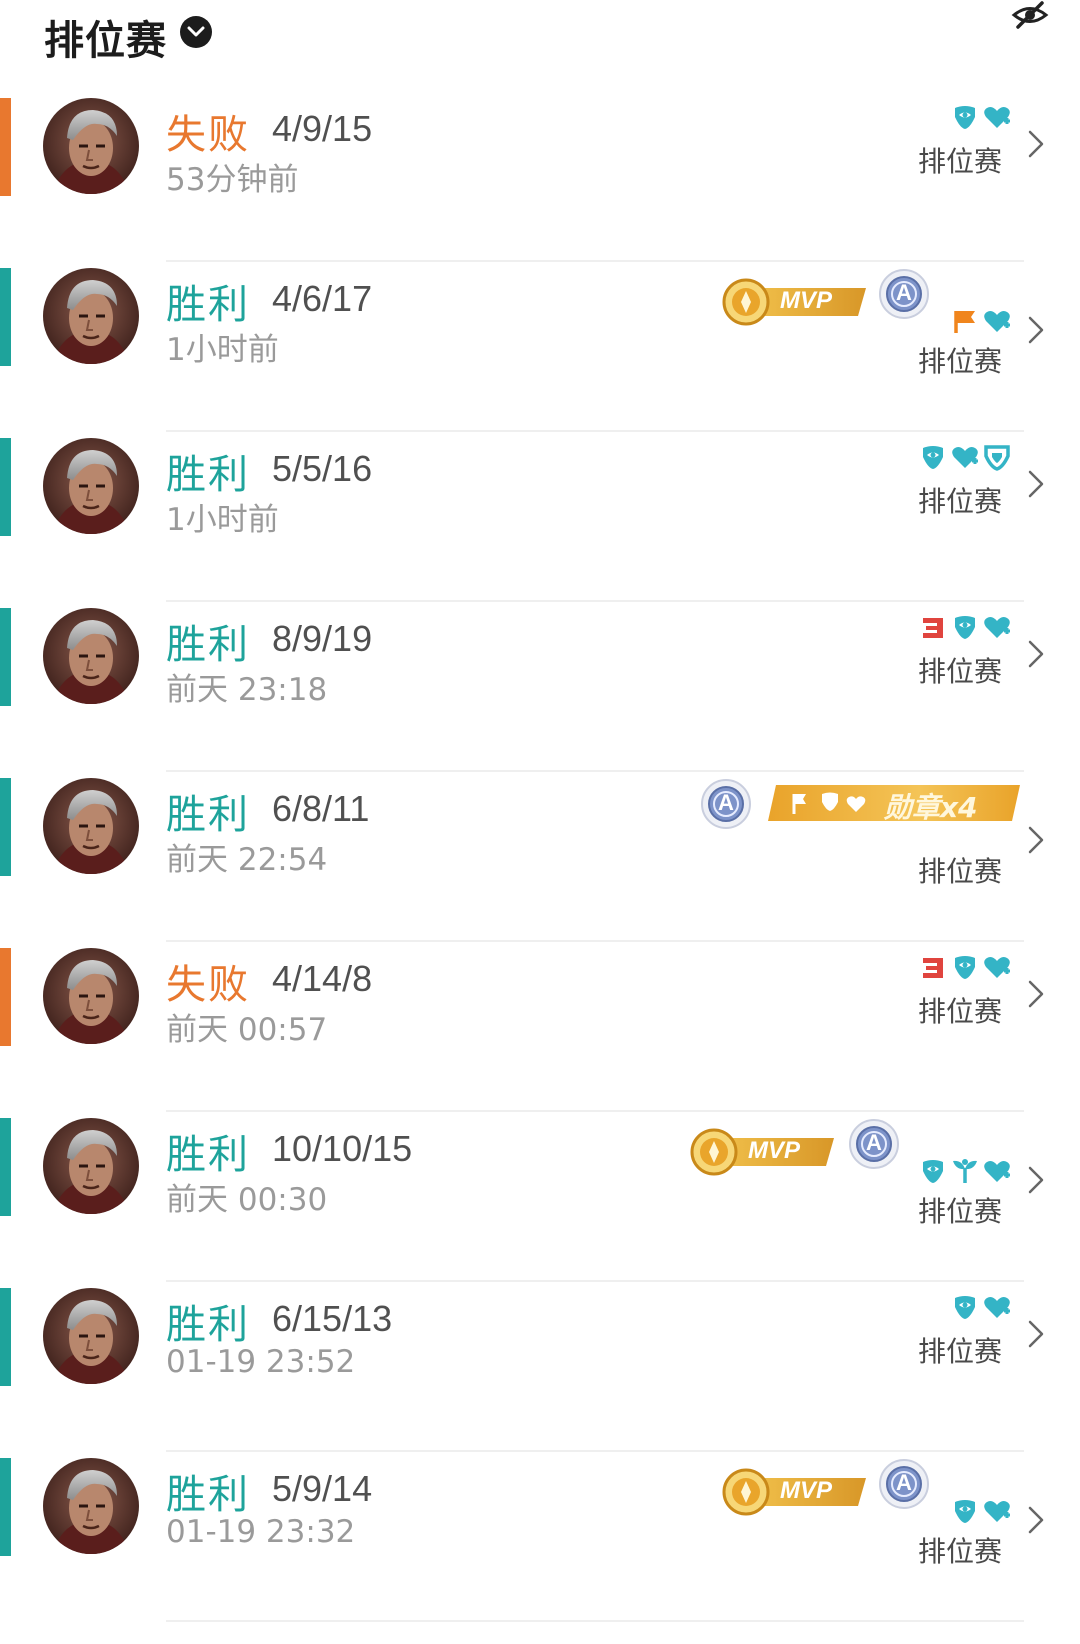 Image resolution: width=1080 pixels, height=1644 pixels. I want to click on page-title: 排位赛, so click(105, 37).